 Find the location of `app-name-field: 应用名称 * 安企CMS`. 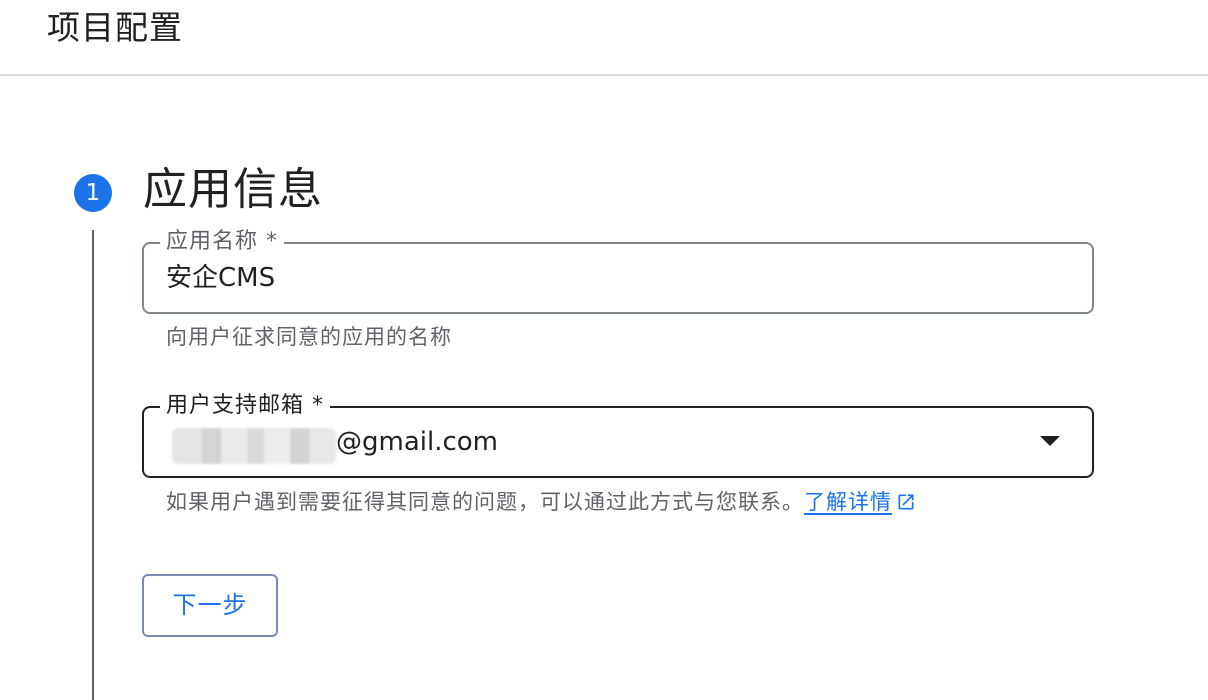

app-name-field: 应用名称 * 安企CMS is located at coordinates (618, 271).